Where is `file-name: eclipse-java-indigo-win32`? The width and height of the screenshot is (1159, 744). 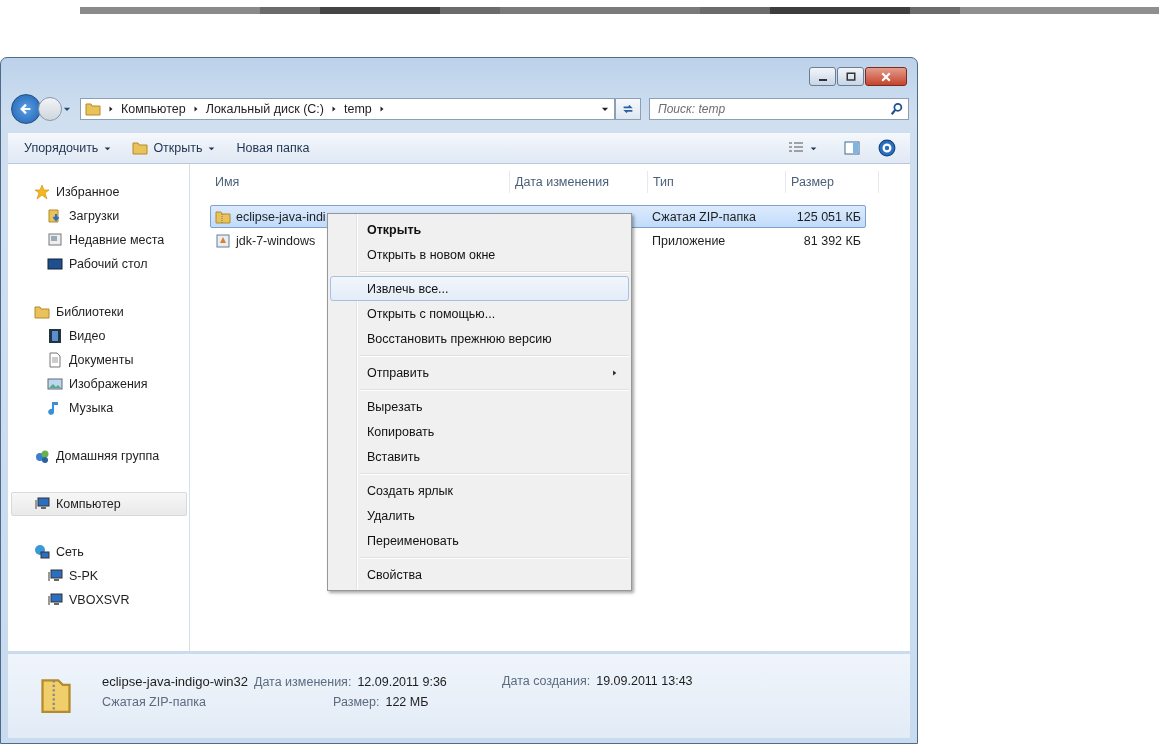 file-name: eclipse-java-indigo-win32 is located at coordinates (175, 681).